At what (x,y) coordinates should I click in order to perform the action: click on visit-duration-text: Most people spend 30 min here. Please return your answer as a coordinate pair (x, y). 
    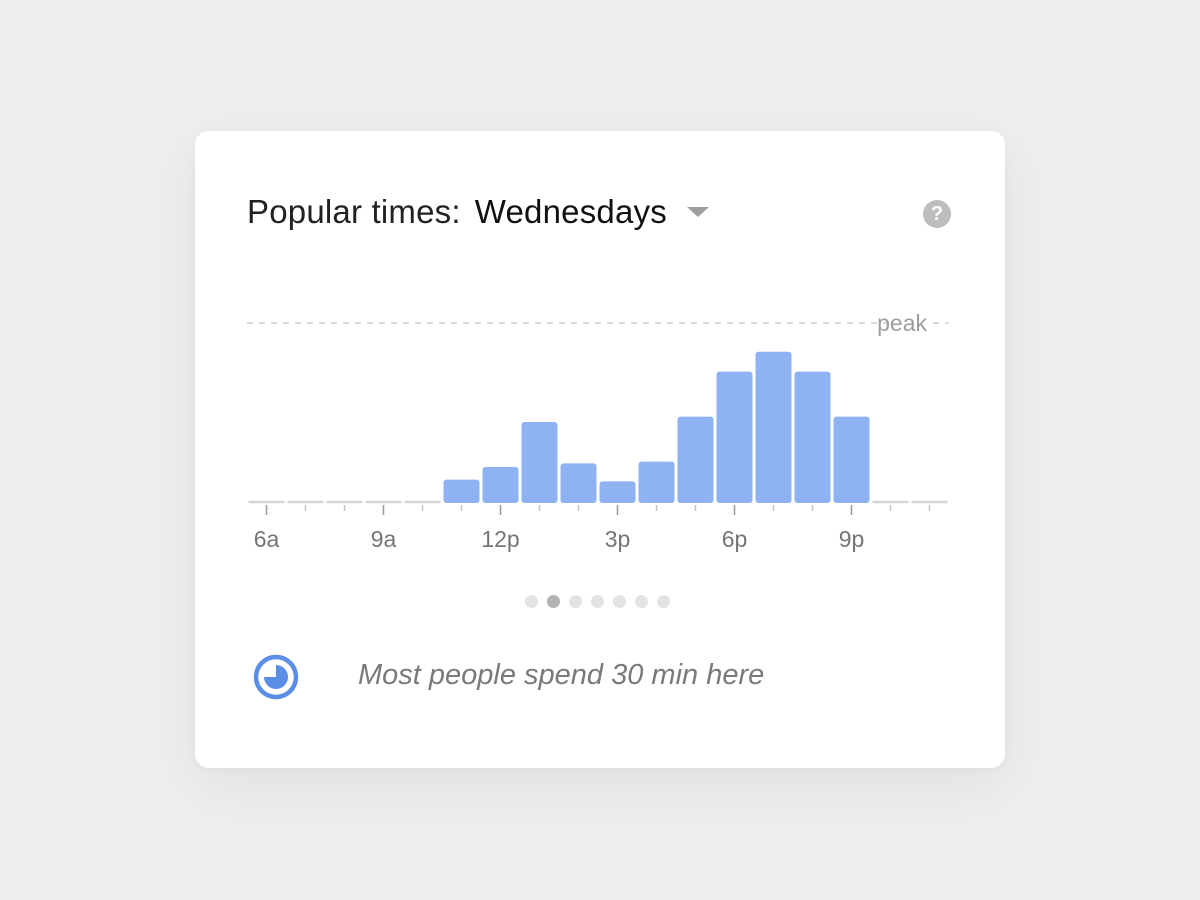
    Looking at the image, I should click on (561, 675).